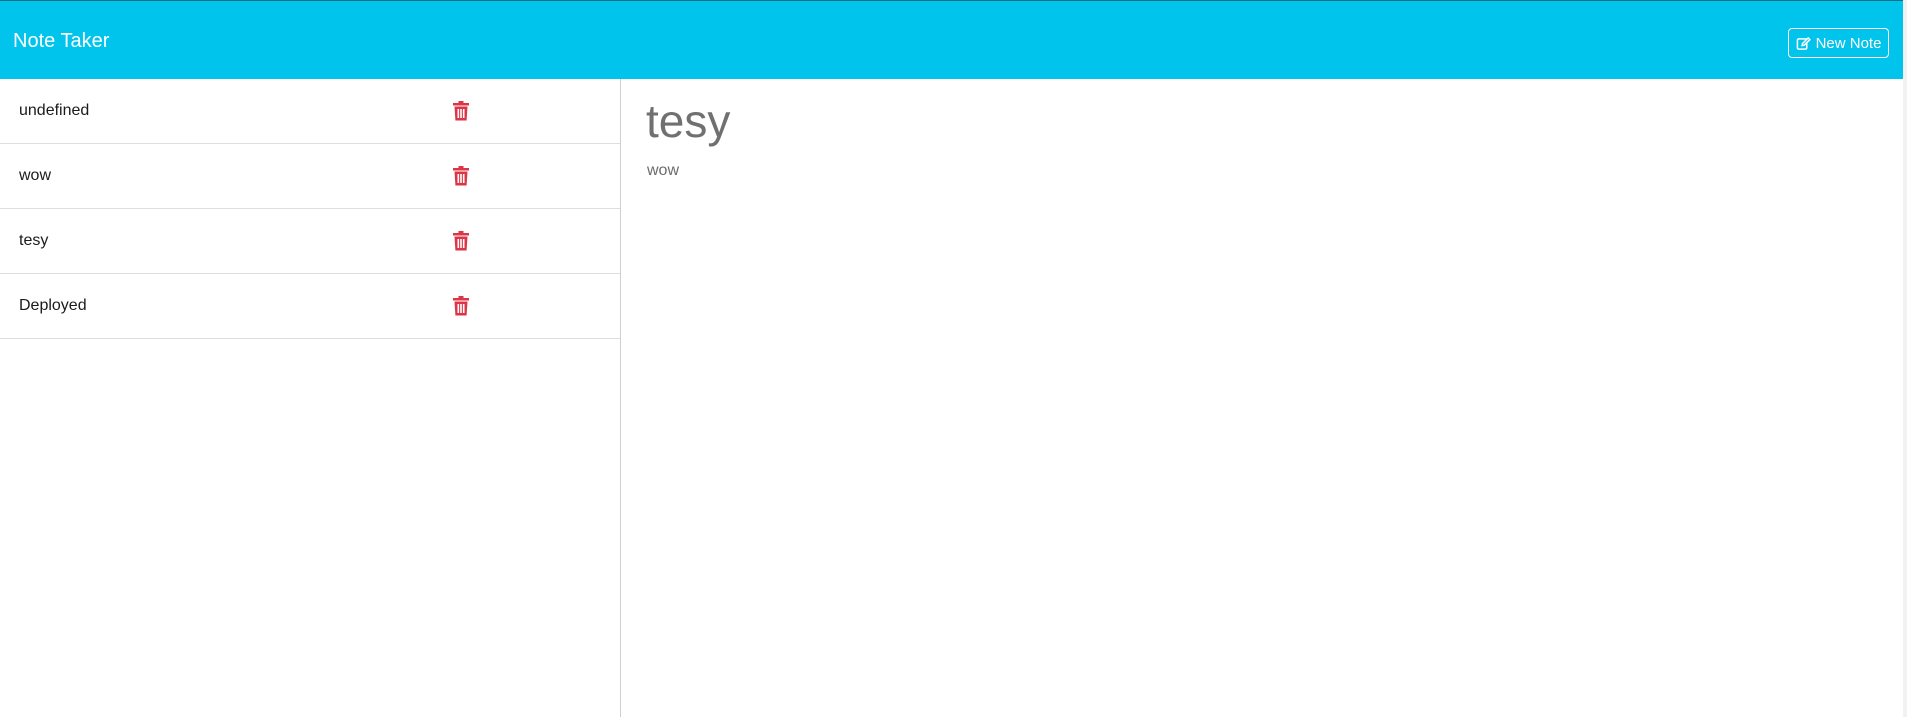  What do you see at coordinates (688, 121) in the screenshot?
I see `note-title-input: tesy` at bounding box center [688, 121].